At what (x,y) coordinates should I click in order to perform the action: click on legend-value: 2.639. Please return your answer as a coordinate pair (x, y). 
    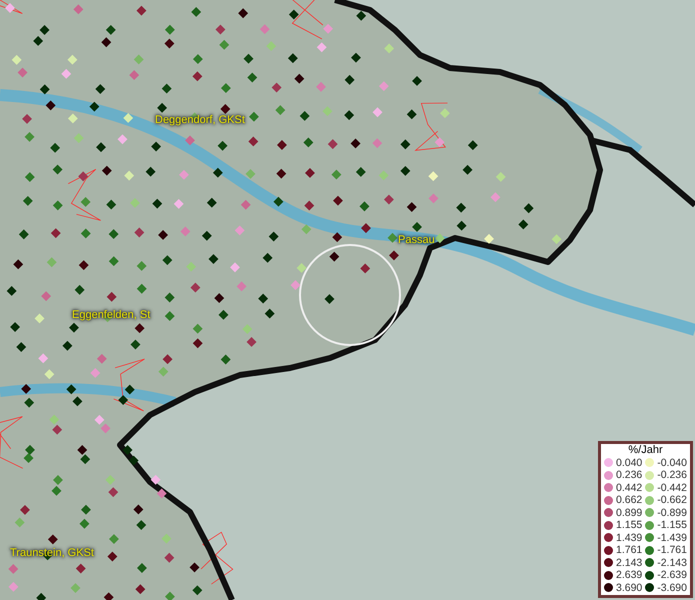
    Looking at the image, I should click on (630, 575).